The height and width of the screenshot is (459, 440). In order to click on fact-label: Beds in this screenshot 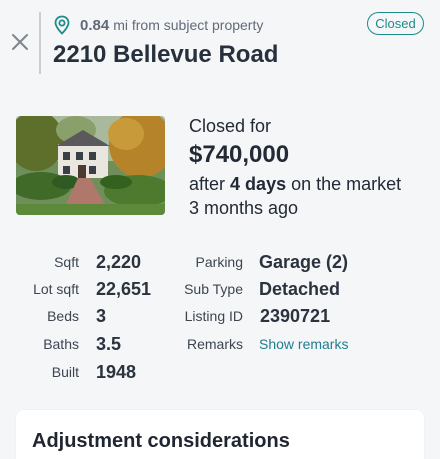, I will do `click(63, 316)`.